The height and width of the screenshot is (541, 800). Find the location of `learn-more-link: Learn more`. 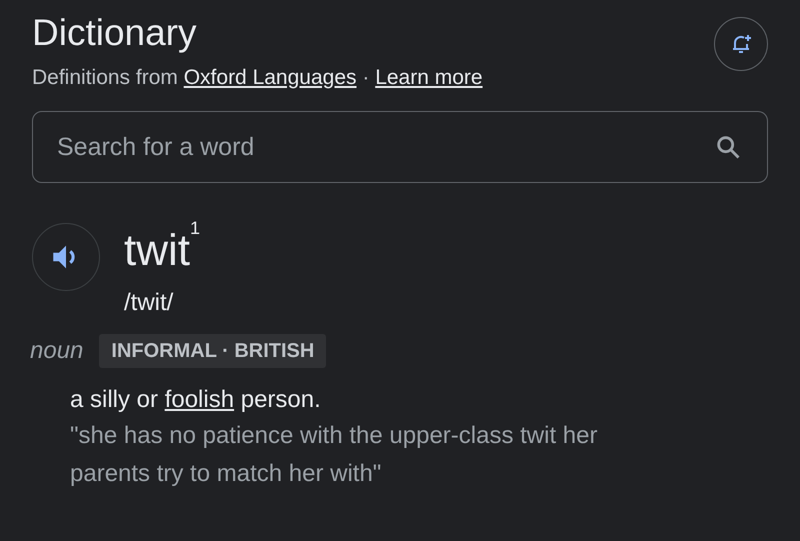

learn-more-link: Learn more is located at coordinates (429, 77).